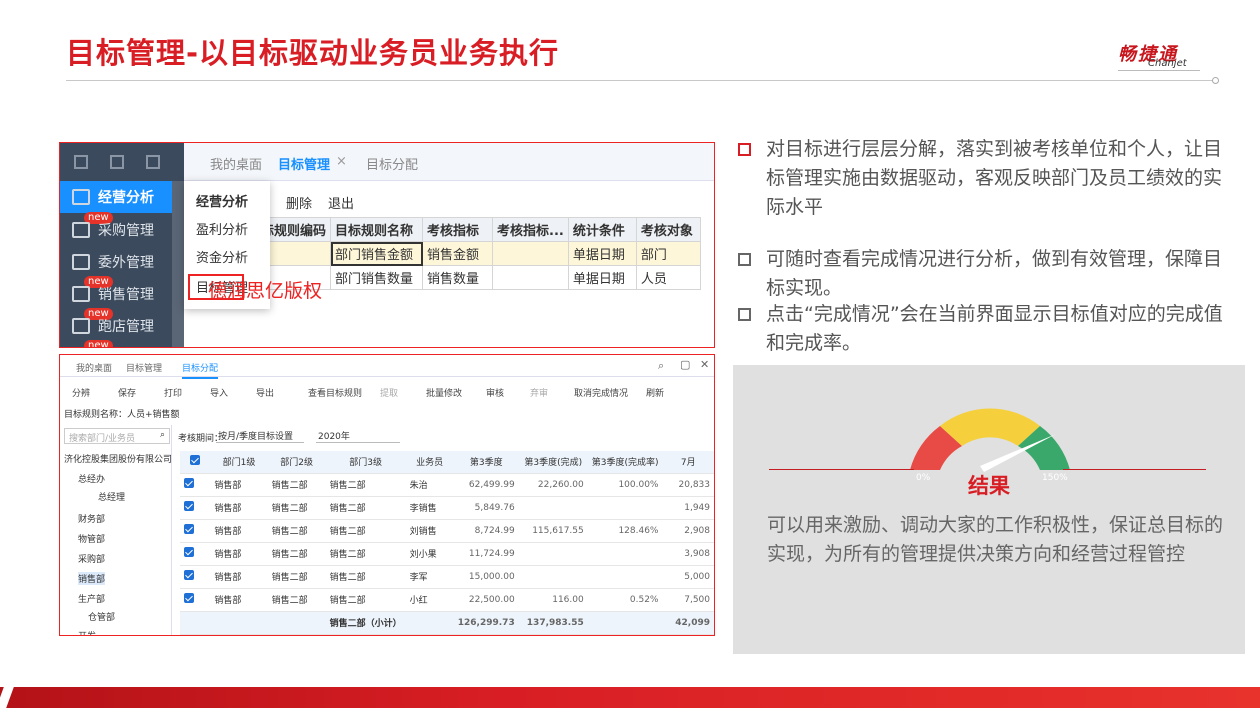 The image size is (1260, 712). I want to click on table-row: 销售部 销售二部 销售二部 小红 22,500.00 116.00 0.52% 7,500, so click(447, 600).